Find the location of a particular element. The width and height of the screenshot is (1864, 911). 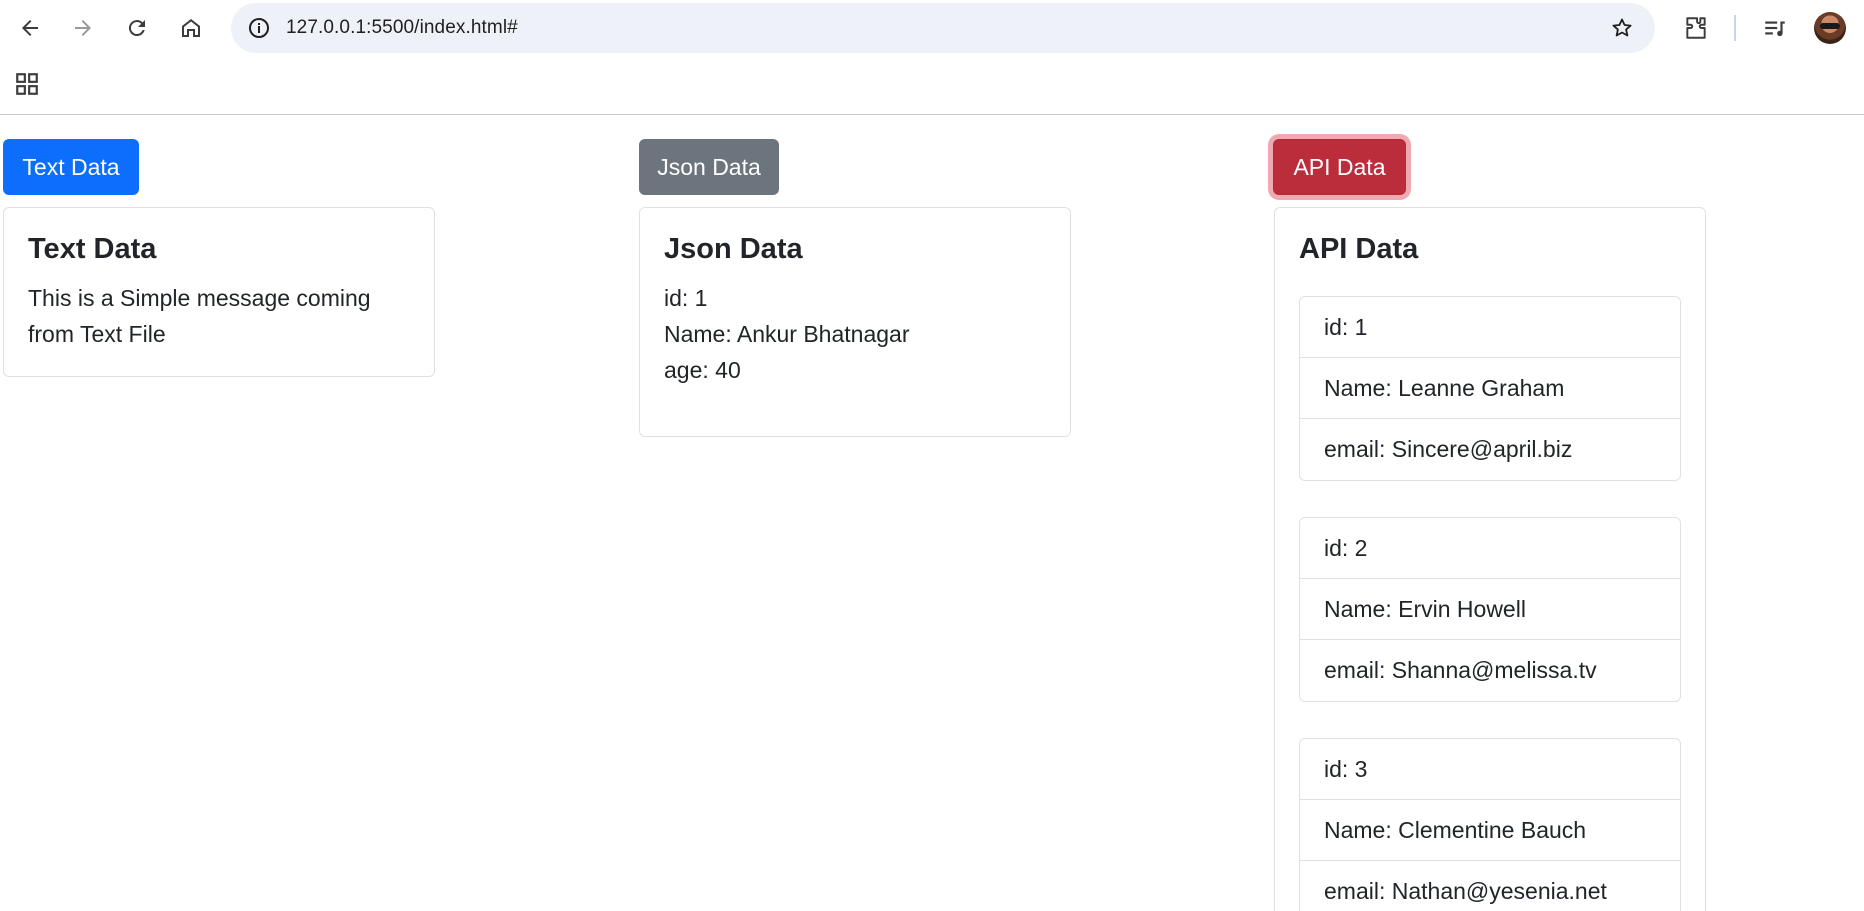

bookmark-star-icon is located at coordinates (1622, 28).